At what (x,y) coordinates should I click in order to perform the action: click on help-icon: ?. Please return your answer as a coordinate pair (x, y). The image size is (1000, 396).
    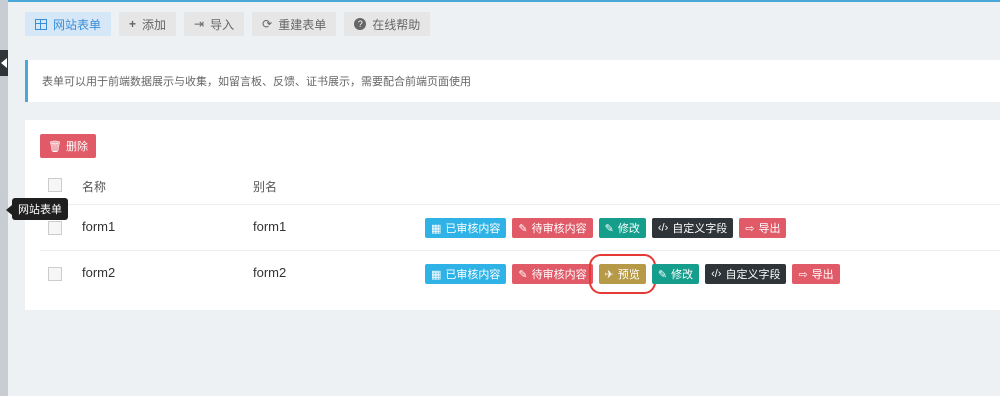
    Looking at the image, I should click on (360, 24).